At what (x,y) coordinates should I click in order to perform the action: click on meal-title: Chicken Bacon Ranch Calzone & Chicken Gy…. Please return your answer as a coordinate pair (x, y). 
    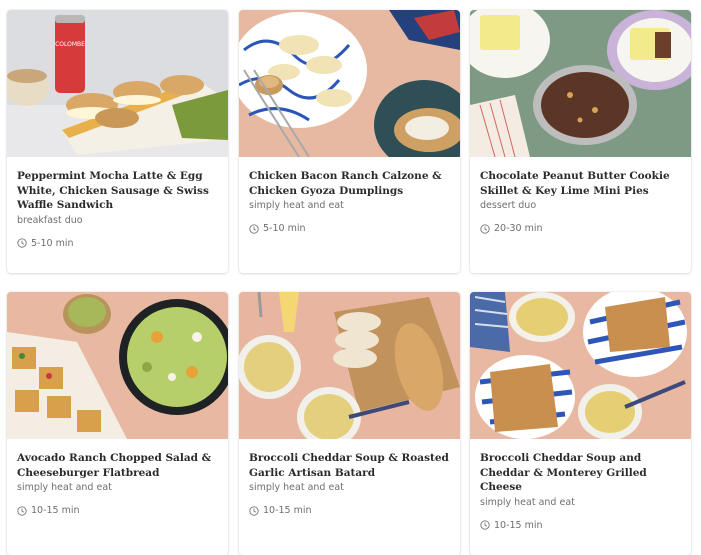
    Looking at the image, I should click on (349, 183).